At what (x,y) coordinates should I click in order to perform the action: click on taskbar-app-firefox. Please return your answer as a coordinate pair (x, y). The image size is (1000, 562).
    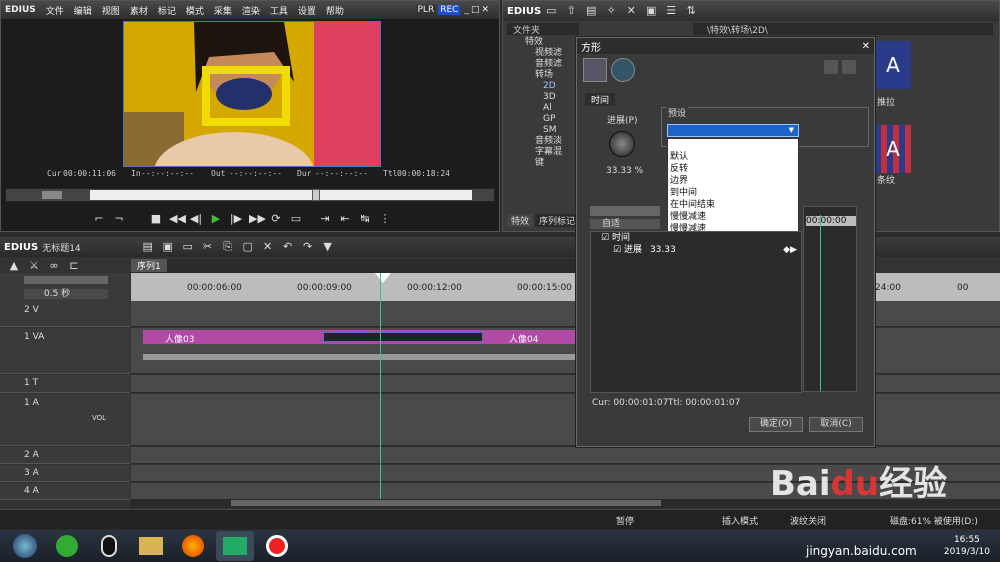
    Looking at the image, I should click on (193, 546).